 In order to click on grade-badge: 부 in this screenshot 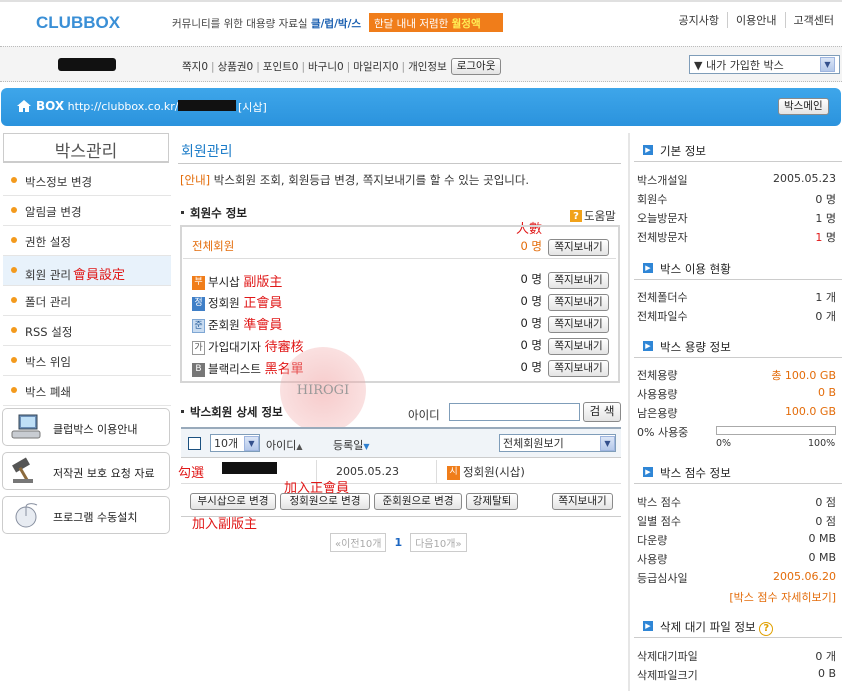, I will do `click(198, 282)`.